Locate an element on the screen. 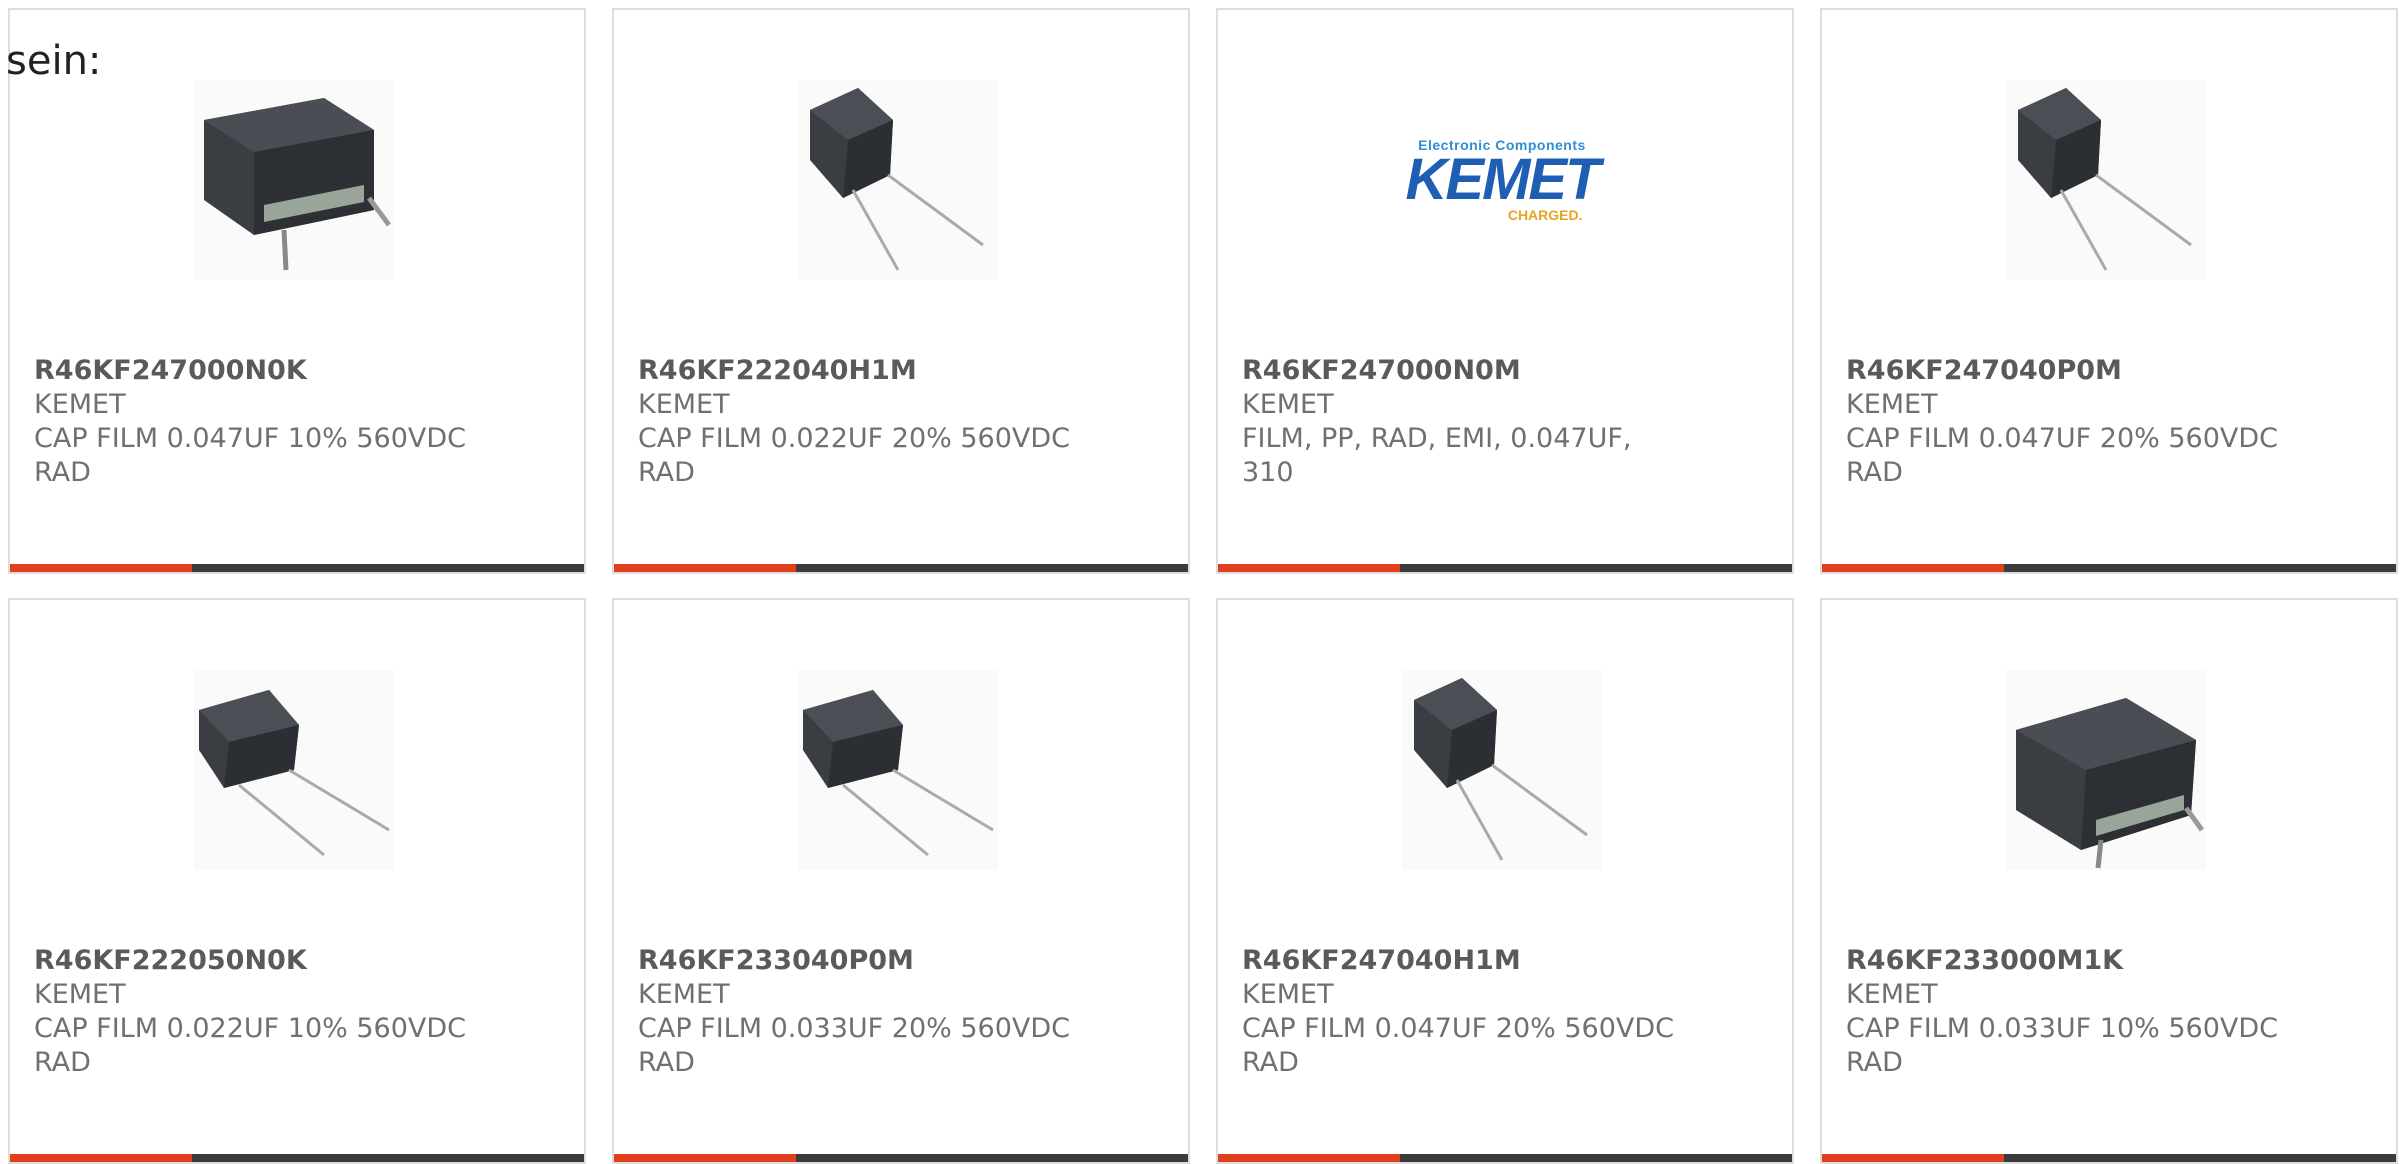 Image resolution: width=2400 pixels, height=1164 pixels. part-number: R46KF247000N0M is located at coordinates (1472, 371).